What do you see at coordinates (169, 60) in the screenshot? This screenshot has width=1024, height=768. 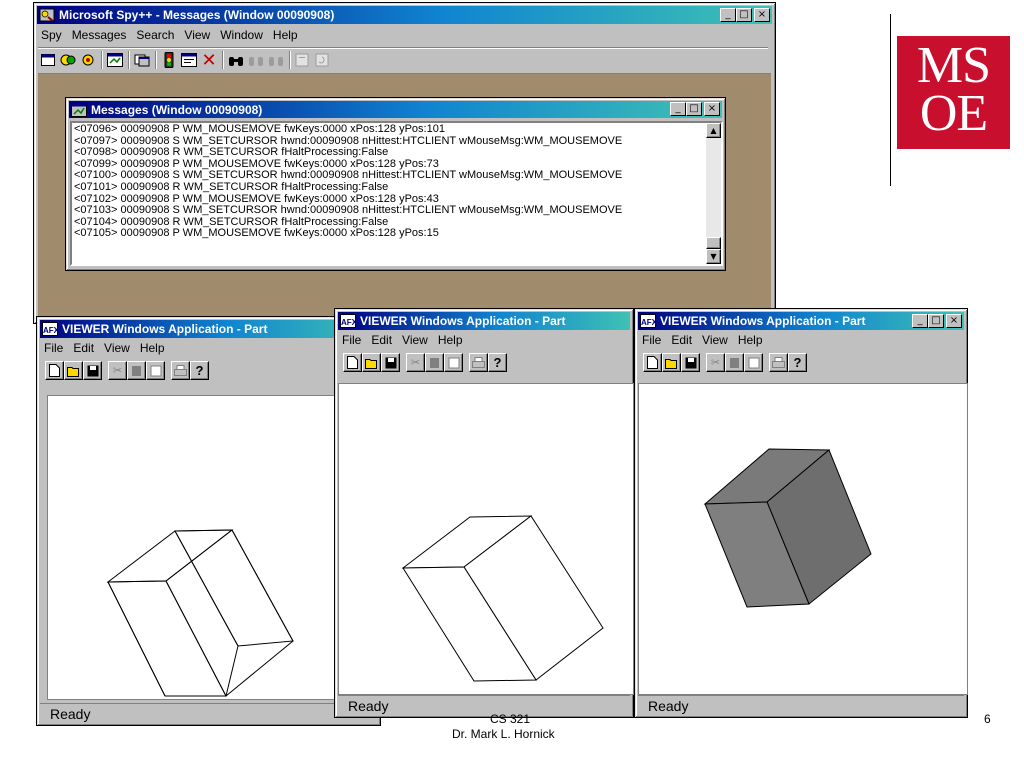 I see `start-logging-icon` at bounding box center [169, 60].